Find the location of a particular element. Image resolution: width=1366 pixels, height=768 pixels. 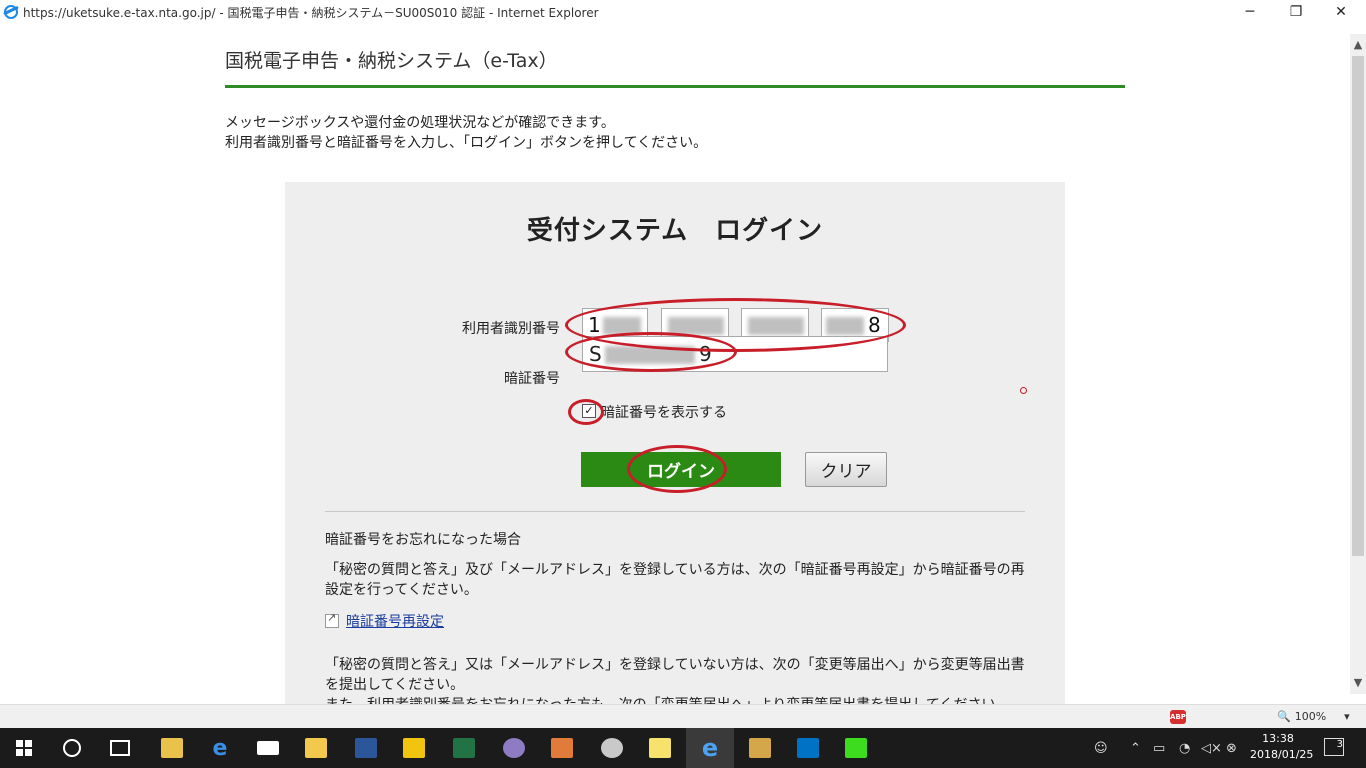

reset-password-link: 暗証番号再設定 is located at coordinates (384, 621).